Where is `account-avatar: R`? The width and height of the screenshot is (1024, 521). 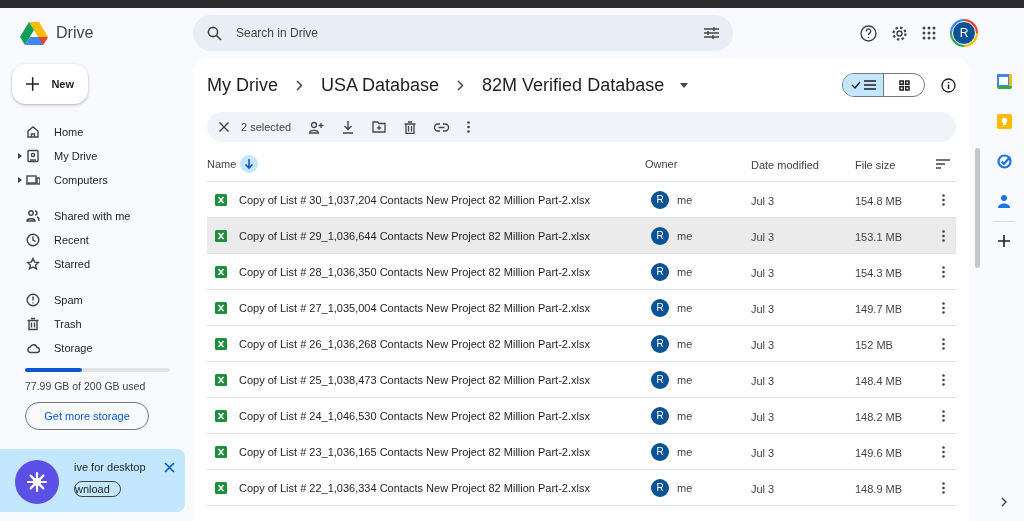
account-avatar: R is located at coordinates (964, 33).